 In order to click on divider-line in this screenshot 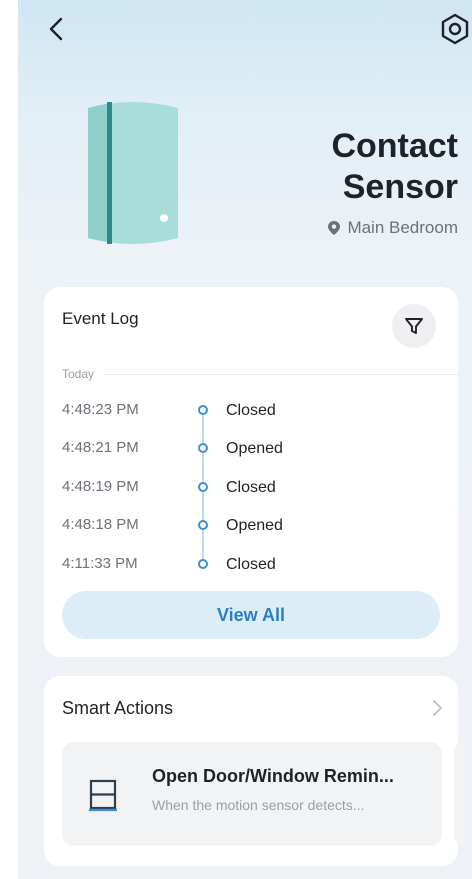, I will do `click(281, 374)`.